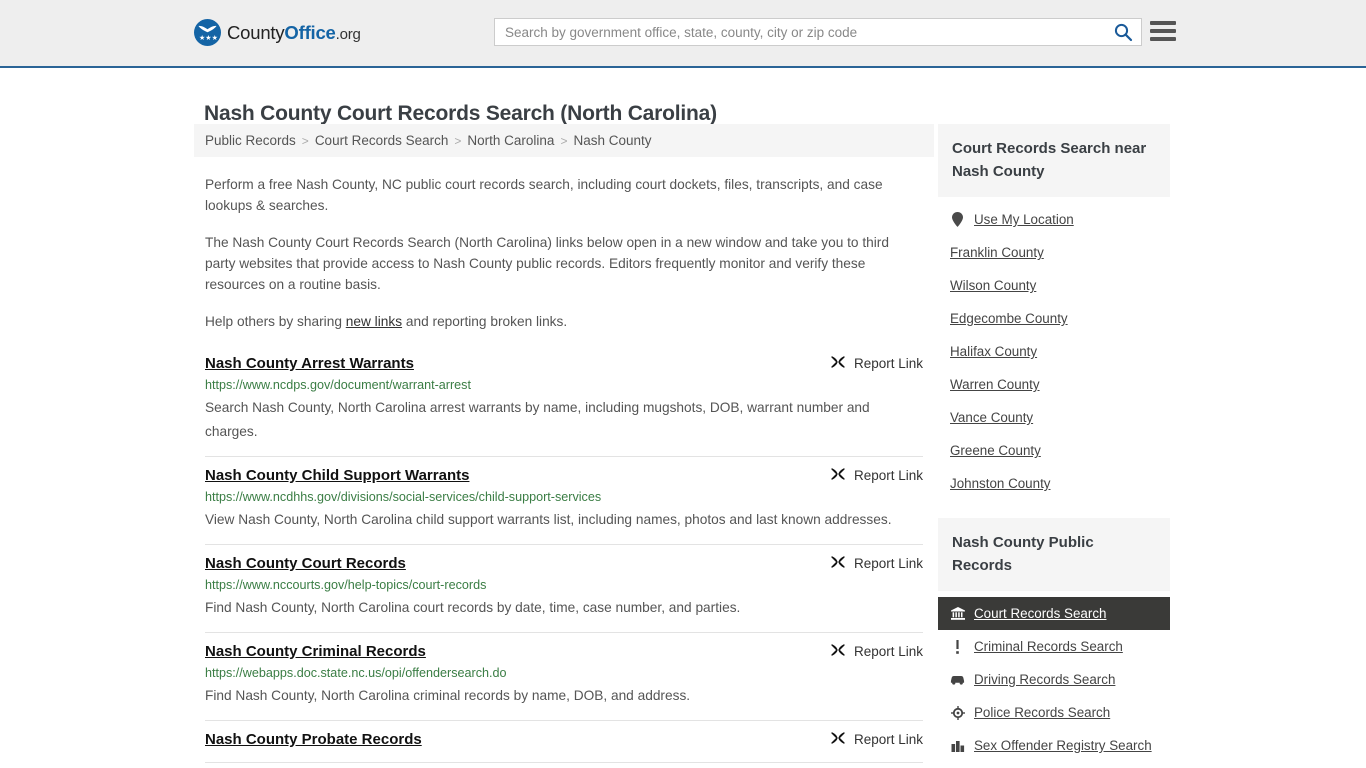 Image resolution: width=1366 pixels, height=768 pixels. I want to click on logo-wordmark: CountyOffice.org, so click(294, 33).